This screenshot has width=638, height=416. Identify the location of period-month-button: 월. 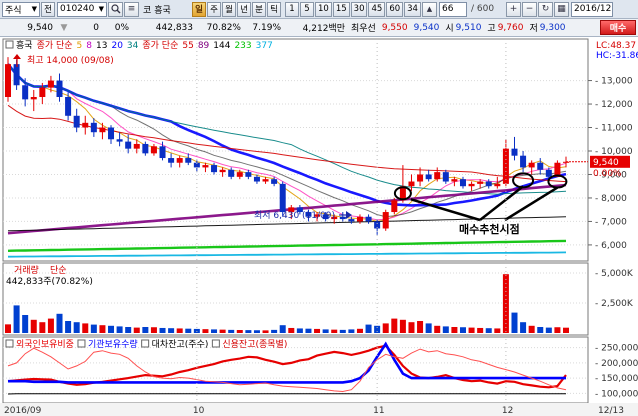
(229, 9).